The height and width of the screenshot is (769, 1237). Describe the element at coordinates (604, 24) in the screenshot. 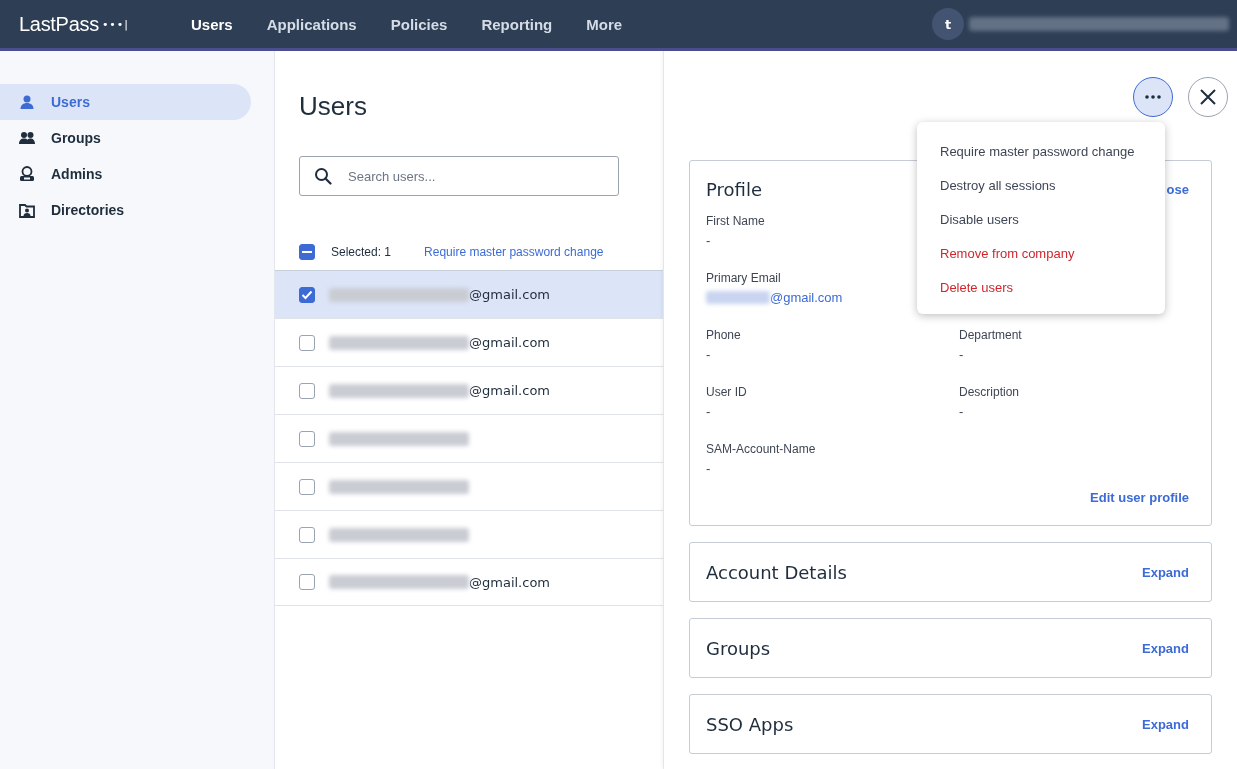

I see `nav-tab: More` at that location.